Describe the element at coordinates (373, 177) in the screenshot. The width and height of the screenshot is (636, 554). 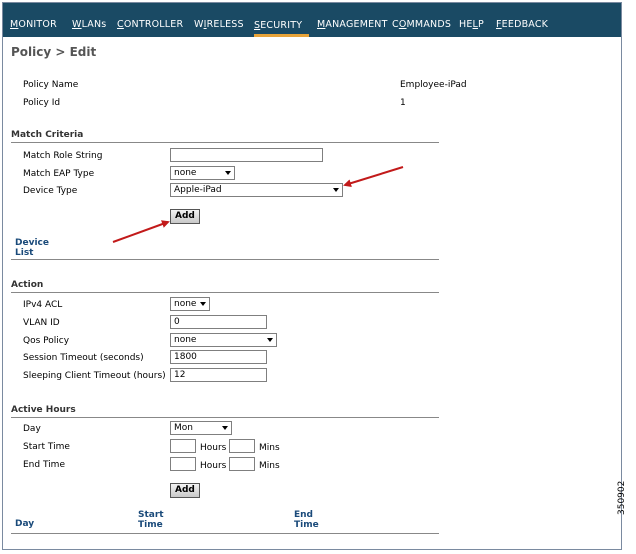
I see `arrow-to-device-type` at that location.